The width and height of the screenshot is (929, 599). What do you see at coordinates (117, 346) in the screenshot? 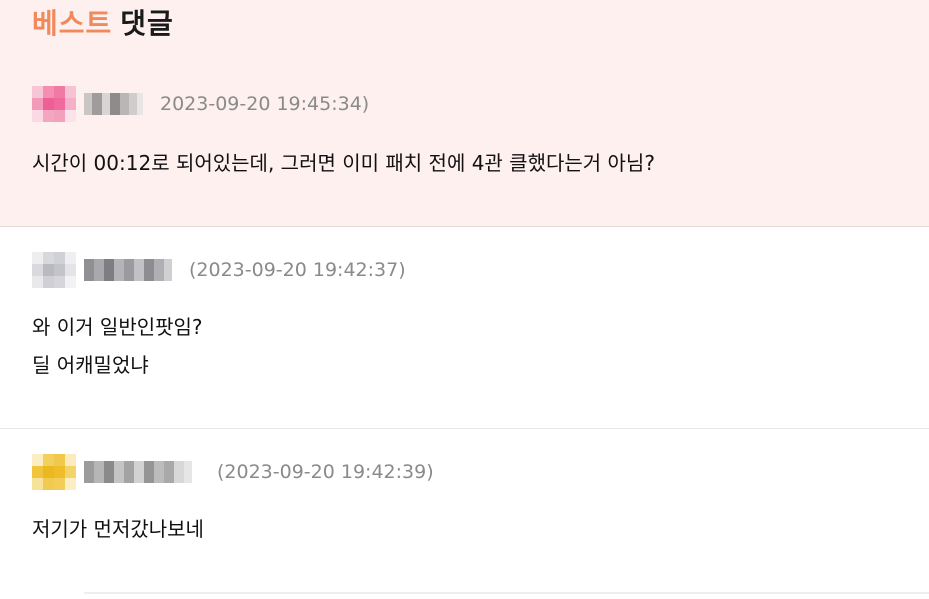
I see `comment-text: 와 이거 일반인팟임? 딜 어캐밀었냐` at bounding box center [117, 346].